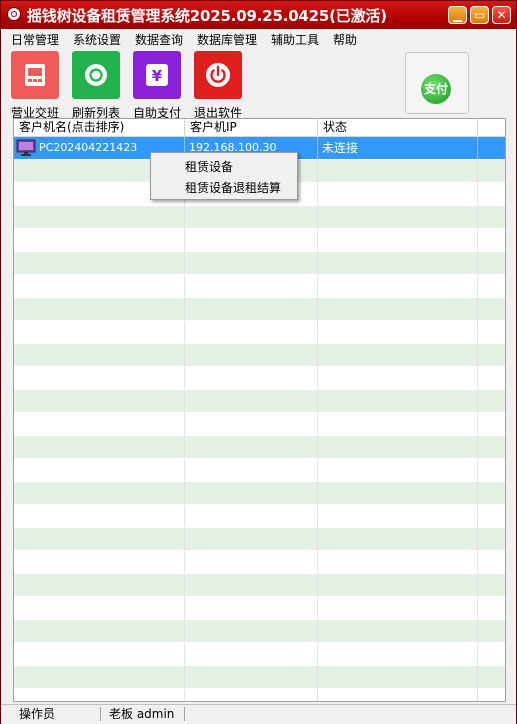 This screenshot has width=517, height=724. I want to click on maximize-button: ▭, so click(479, 15).